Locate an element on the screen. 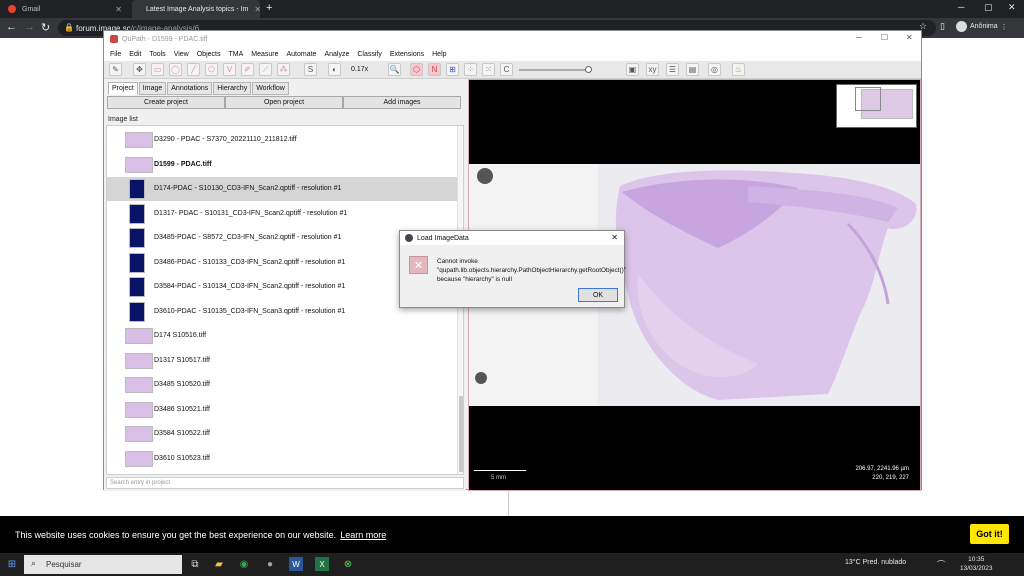  show-location-icon: xy is located at coordinates (652, 69).